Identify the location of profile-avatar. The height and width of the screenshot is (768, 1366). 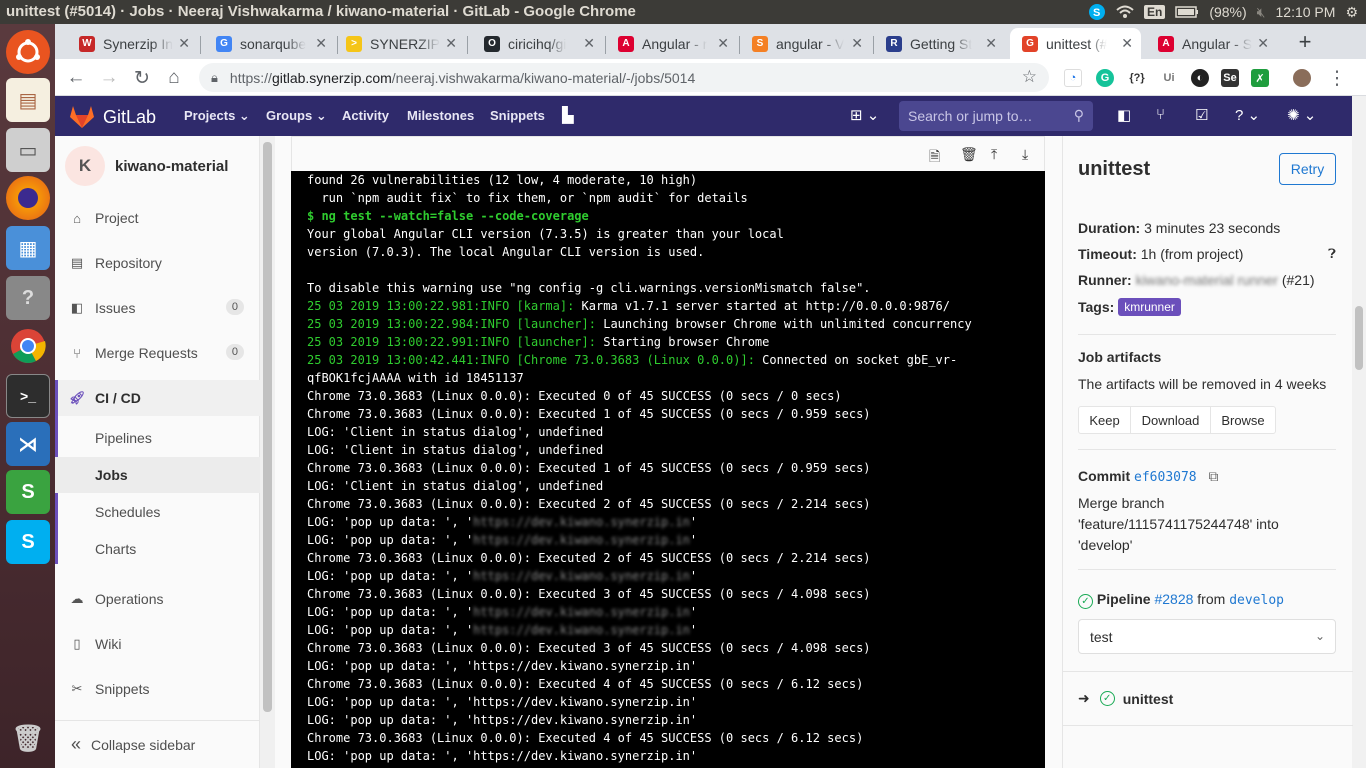
(1302, 78).